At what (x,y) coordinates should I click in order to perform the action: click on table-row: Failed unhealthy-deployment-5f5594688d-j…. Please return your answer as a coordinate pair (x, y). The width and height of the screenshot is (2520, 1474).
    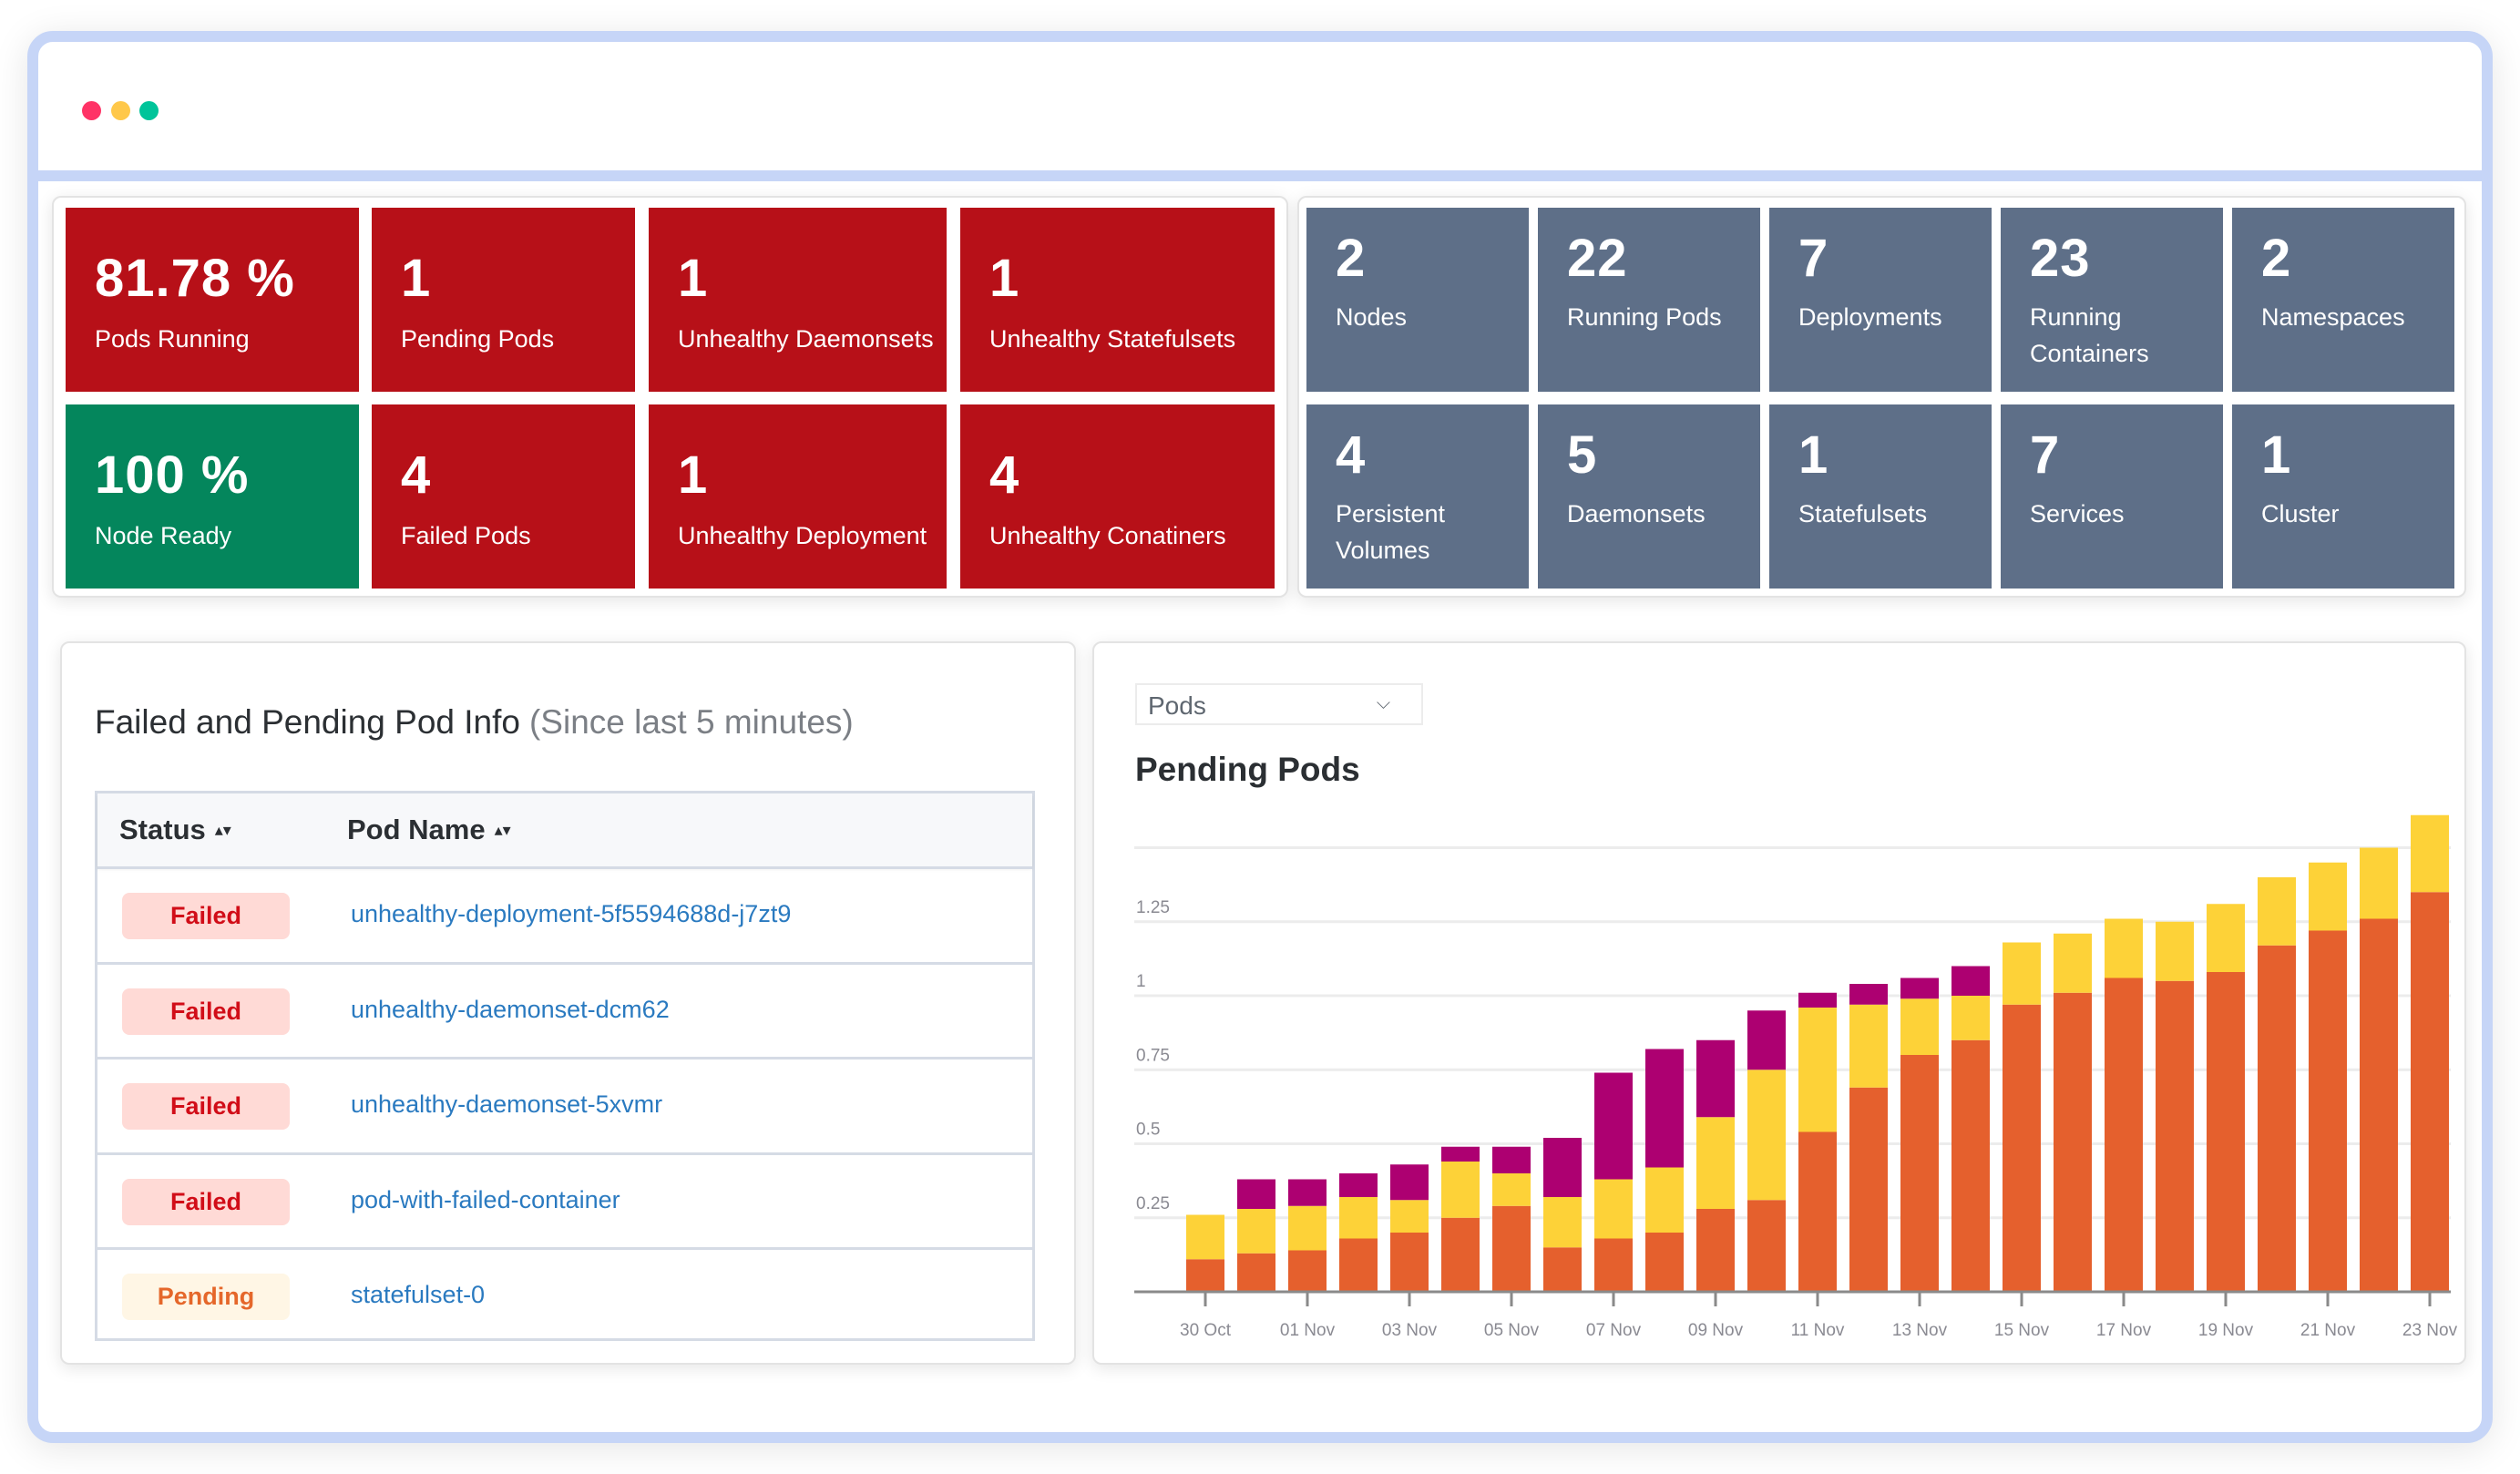
    Looking at the image, I should click on (565, 914).